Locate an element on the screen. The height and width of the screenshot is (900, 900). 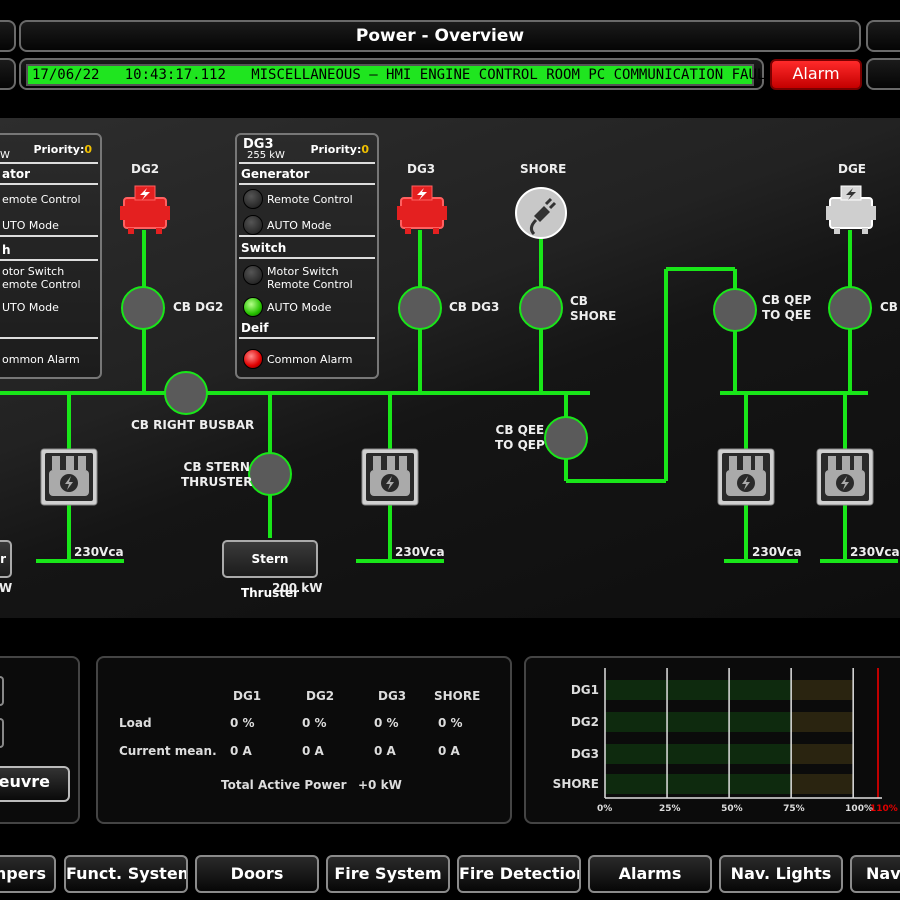
nav-alarms: Alarms is located at coordinates (650, 874).